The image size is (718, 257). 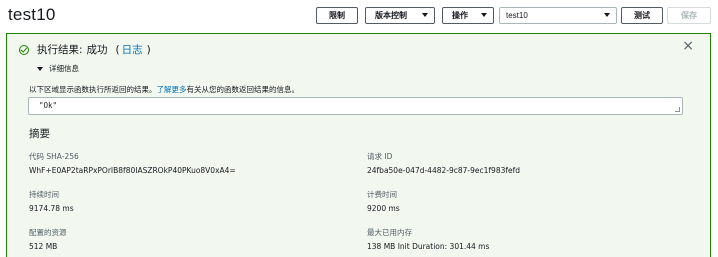 What do you see at coordinates (172, 89) in the screenshot?
I see `learn-more-link: 了解更多` at bounding box center [172, 89].